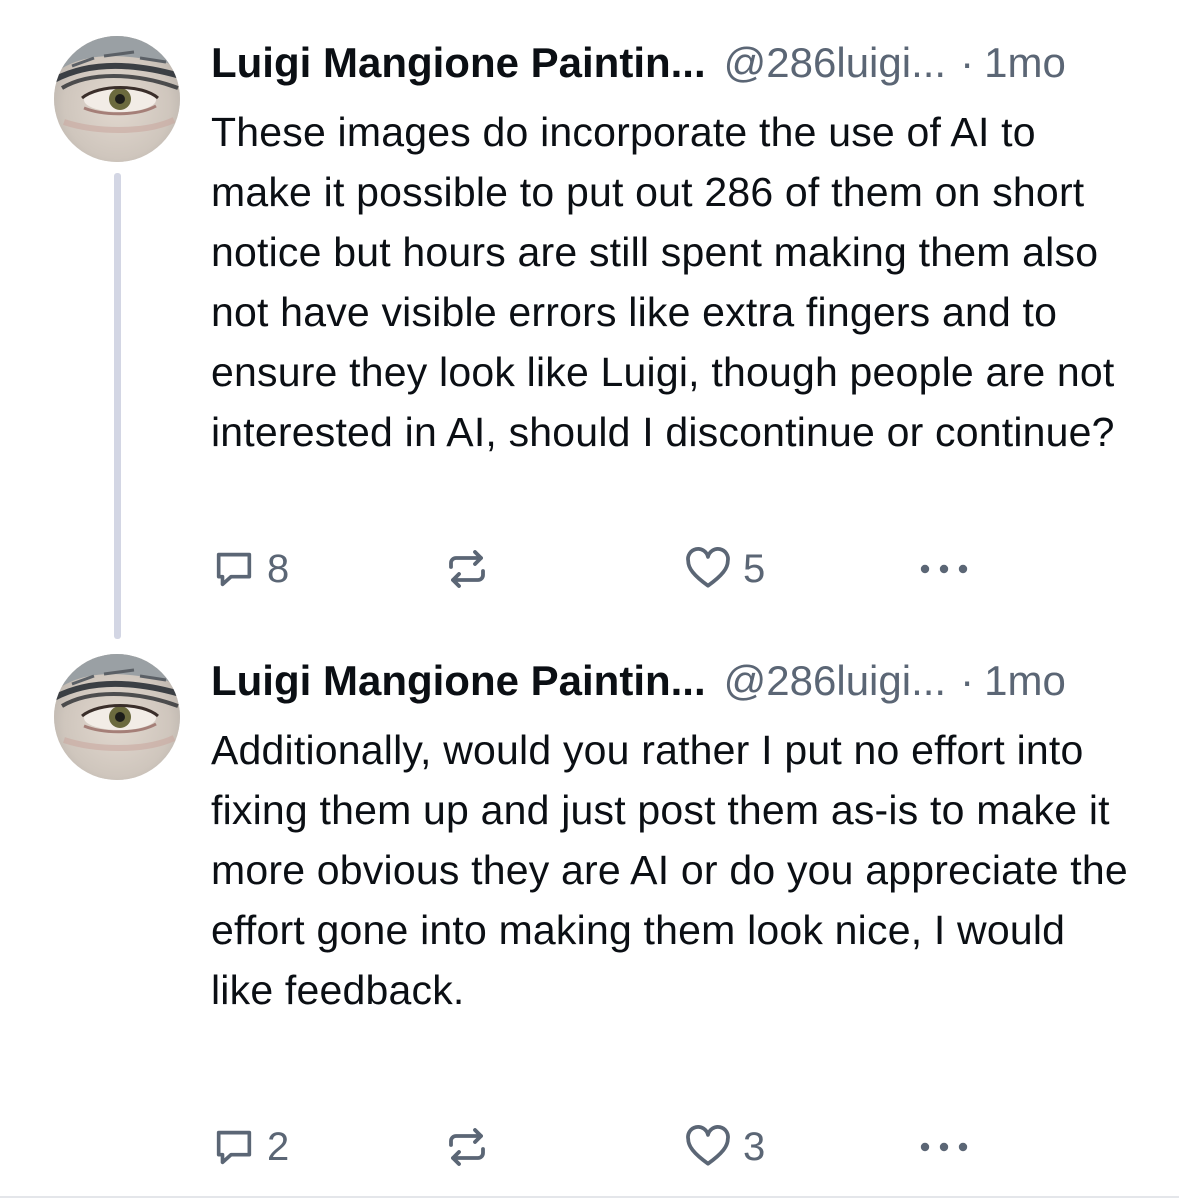 This screenshot has width=1179, height=1203. I want to click on reply-count: 8, so click(278, 568).